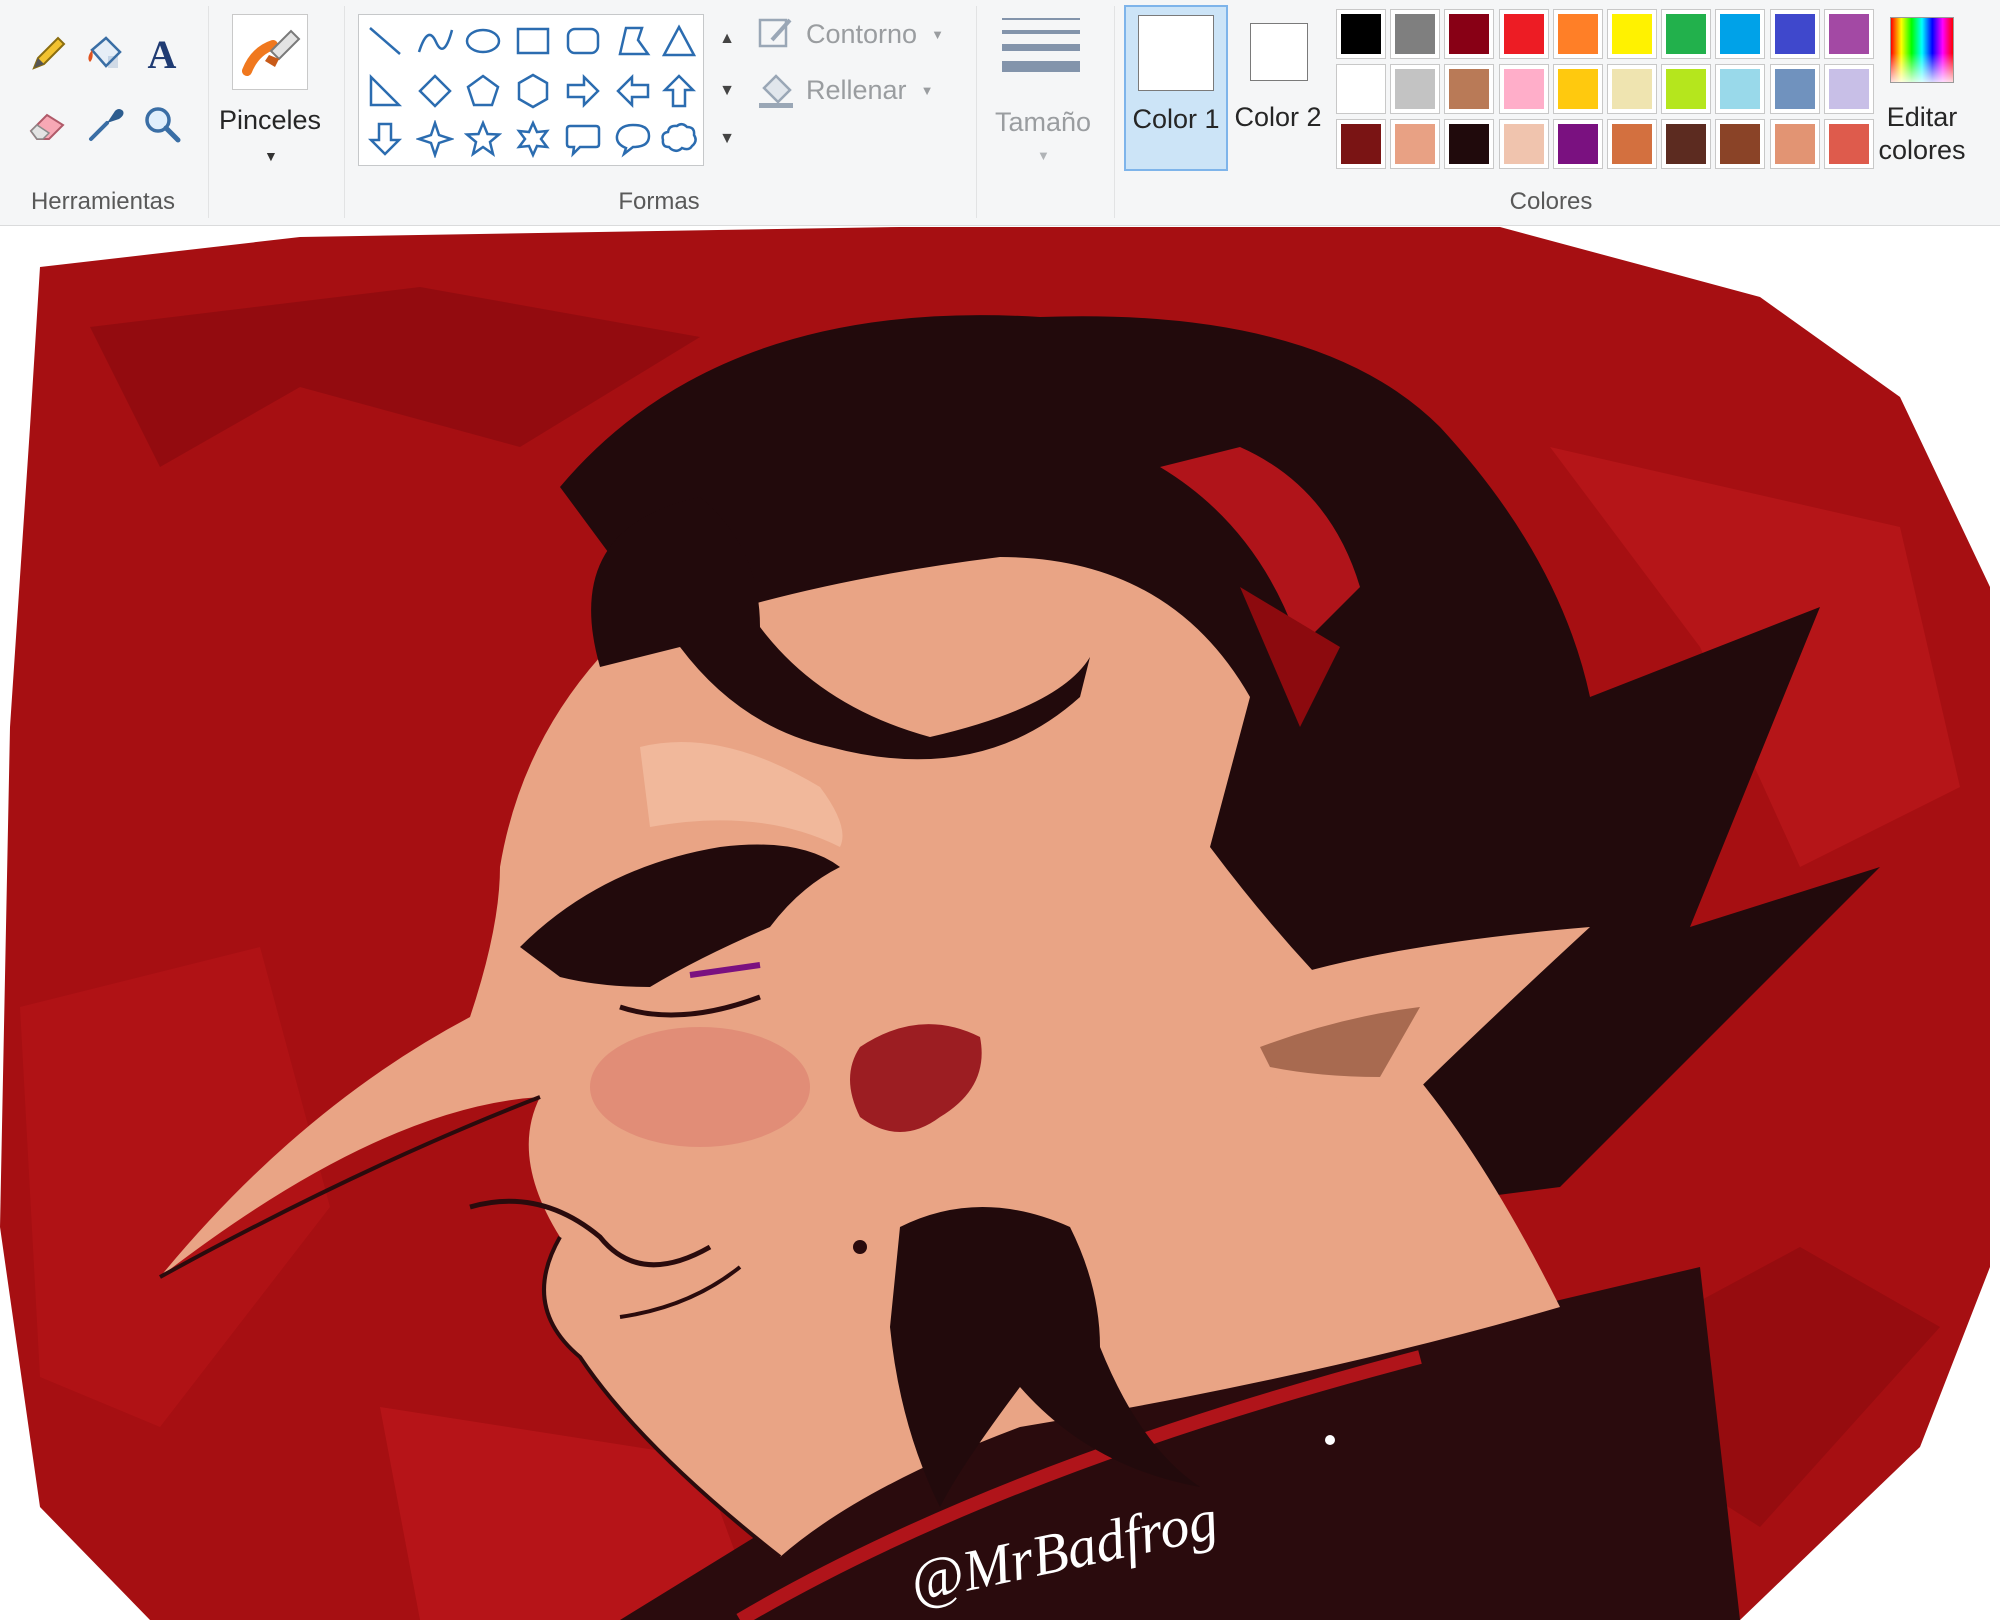 The image size is (2000, 1620). I want to click on shape-five-point-star, so click(483, 139).